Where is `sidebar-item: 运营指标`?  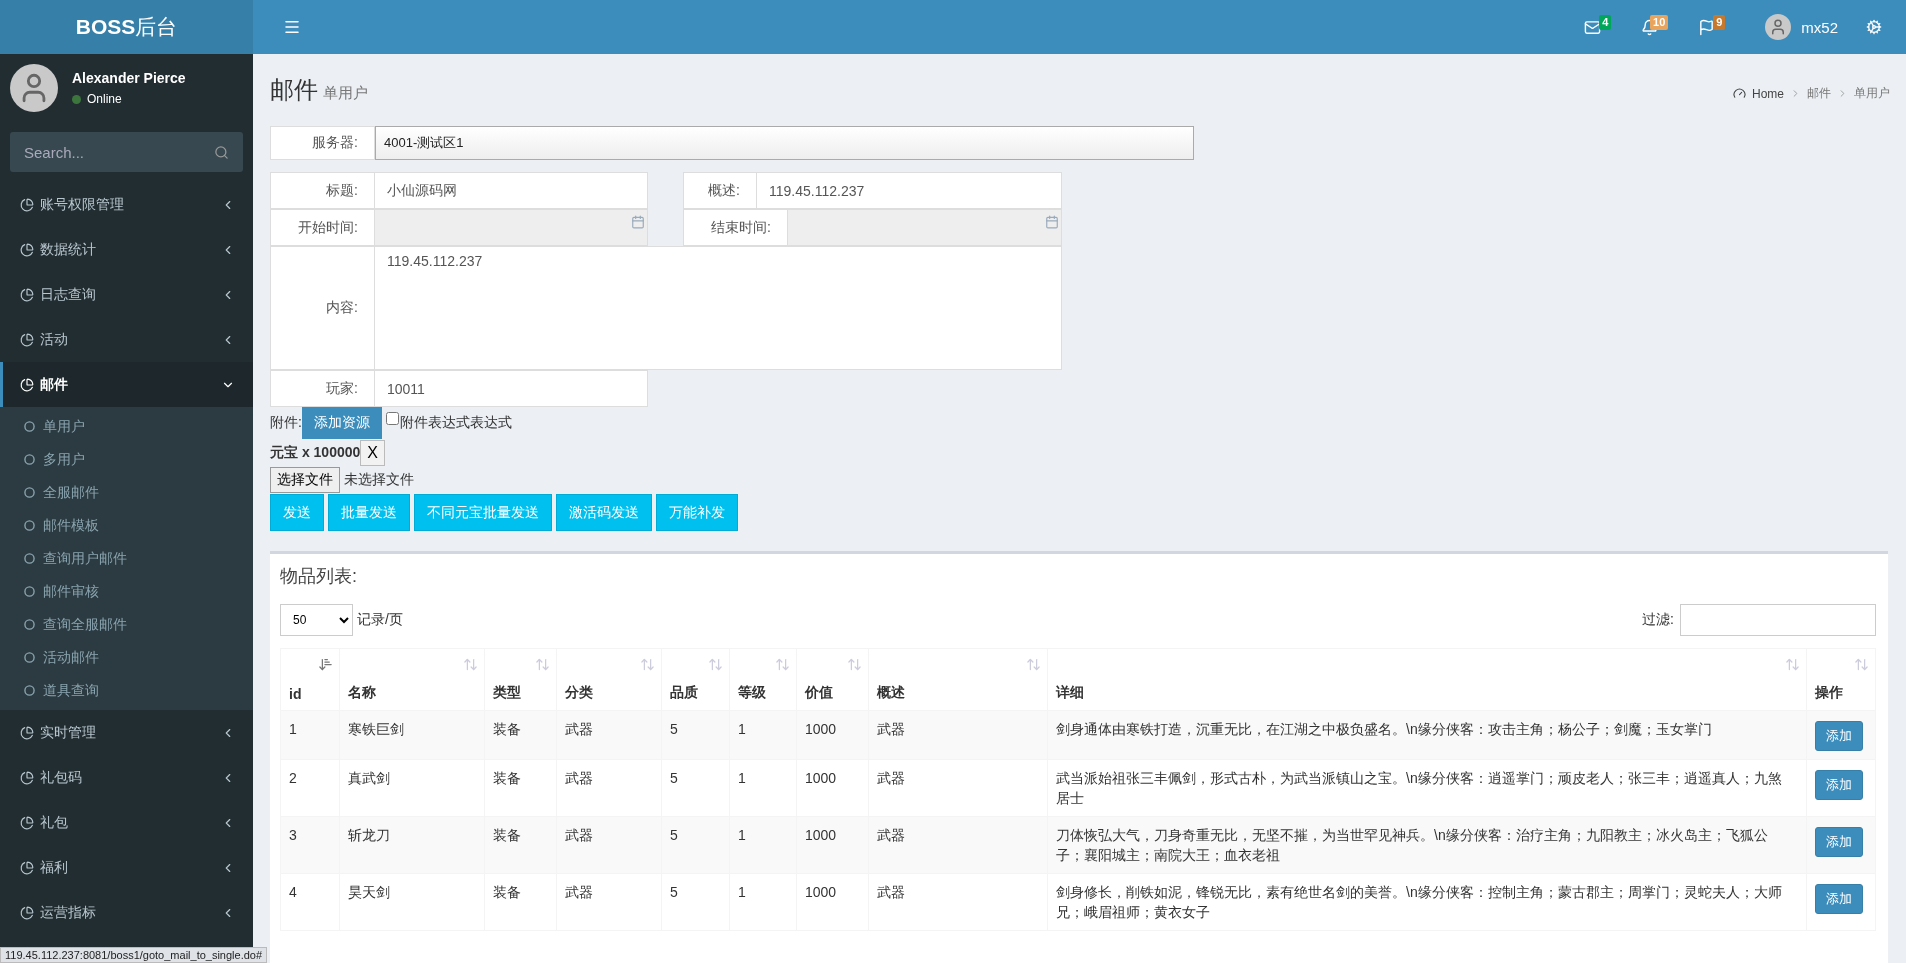
sidebar-item: 运营指标 is located at coordinates (126, 912).